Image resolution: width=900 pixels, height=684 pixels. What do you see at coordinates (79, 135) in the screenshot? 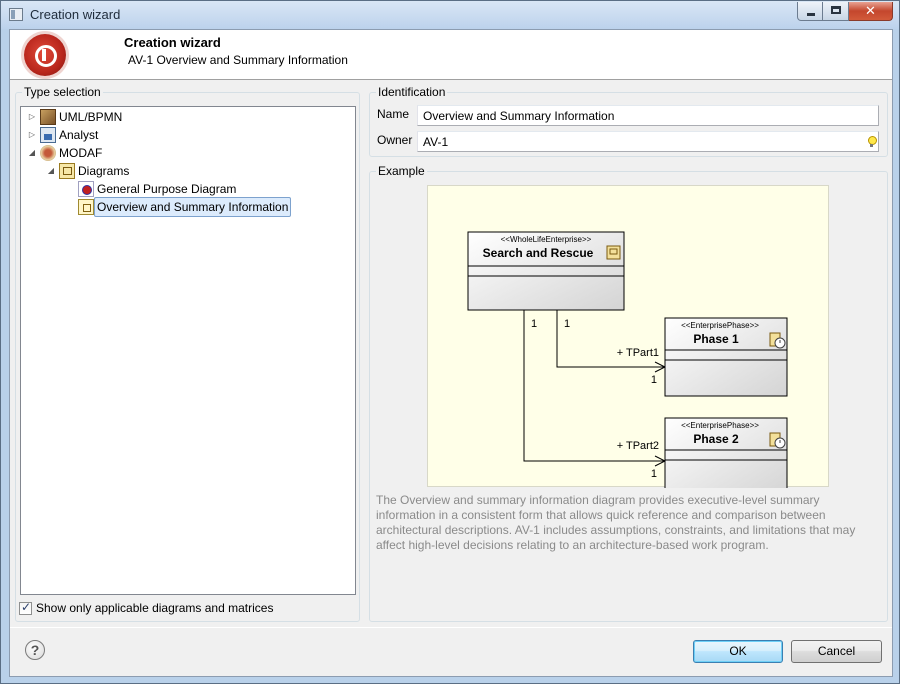
I see `tree-item-label: Analyst` at bounding box center [79, 135].